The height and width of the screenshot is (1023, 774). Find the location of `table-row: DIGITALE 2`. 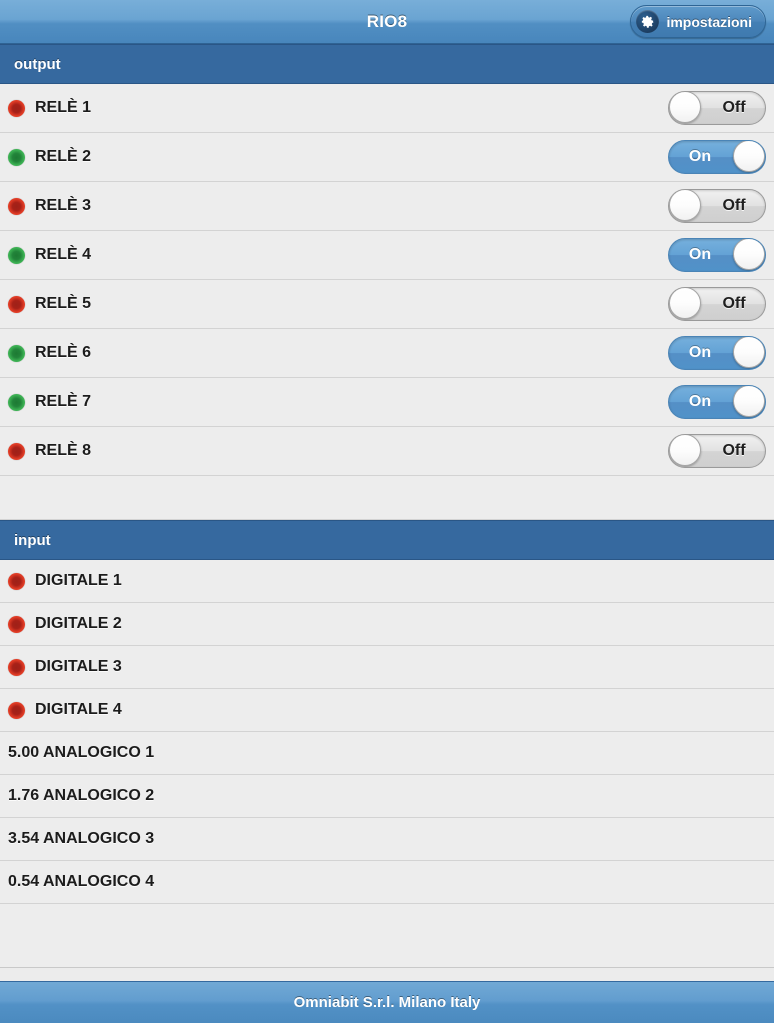

table-row: DIGITALE 2 is located at coordinates (387, 624).